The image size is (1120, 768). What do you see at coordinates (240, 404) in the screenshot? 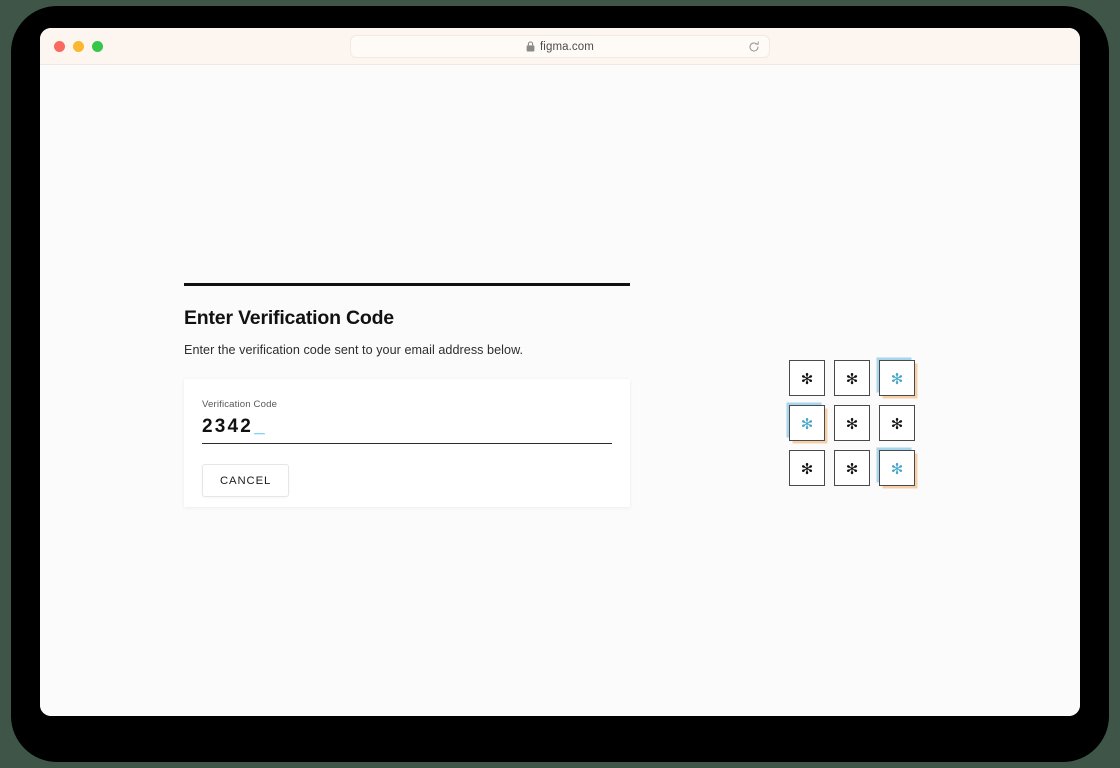
I see `verification-code-label: Verification Code` at bounding box center [240, 404].